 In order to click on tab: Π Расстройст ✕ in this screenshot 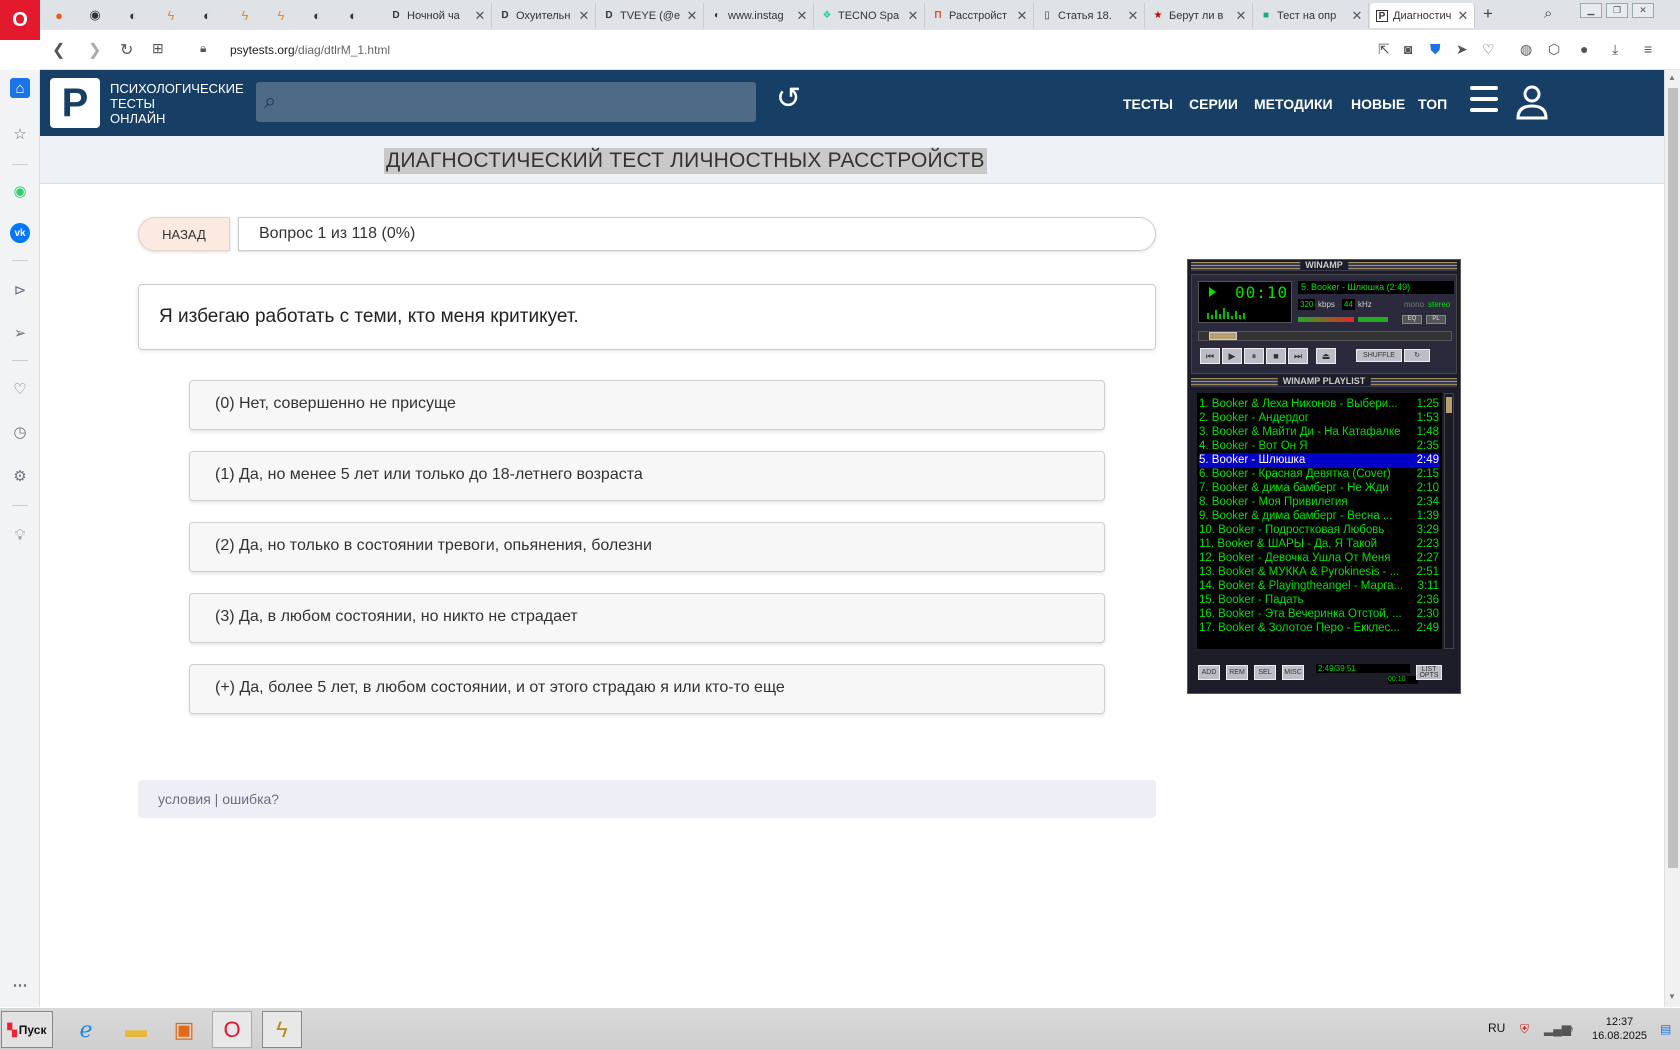, I will do `click(980, 15)`.